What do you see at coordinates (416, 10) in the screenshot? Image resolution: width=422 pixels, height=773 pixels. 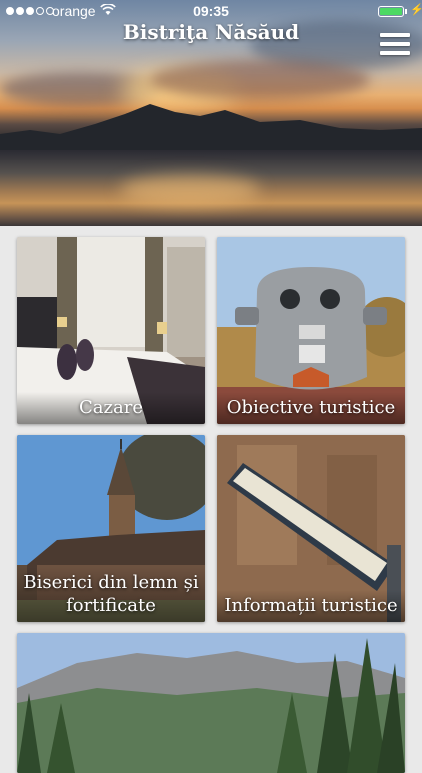 I see `charging-bolt-icon: ⚡` at bounding box center [416, 10].